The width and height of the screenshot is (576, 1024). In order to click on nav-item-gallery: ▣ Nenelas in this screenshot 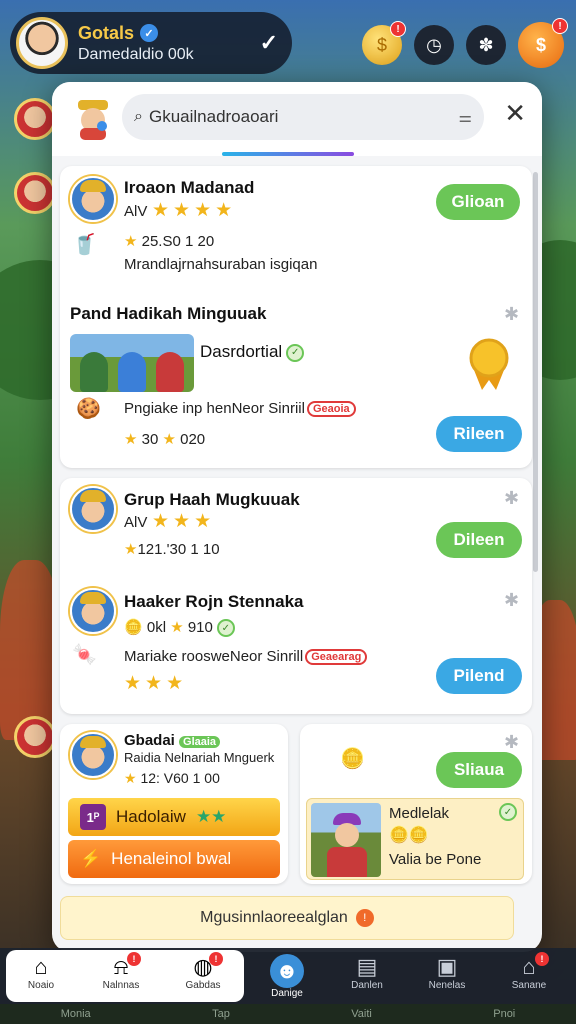, I will do `click(447, 978)`.